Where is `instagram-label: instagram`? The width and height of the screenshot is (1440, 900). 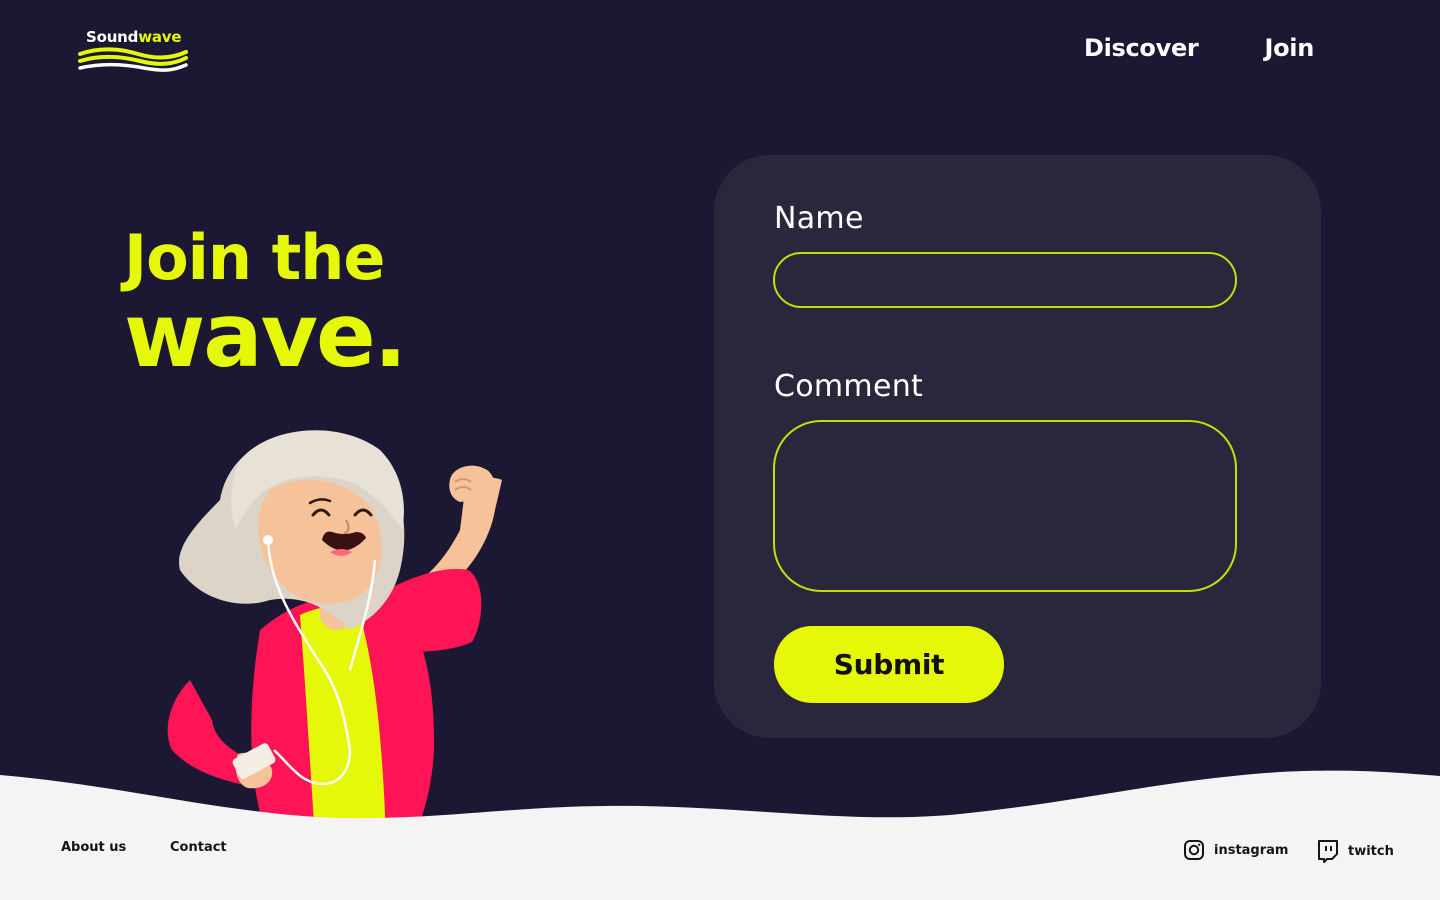 instagram-label: instagram is located at coordinates (1251, 850).